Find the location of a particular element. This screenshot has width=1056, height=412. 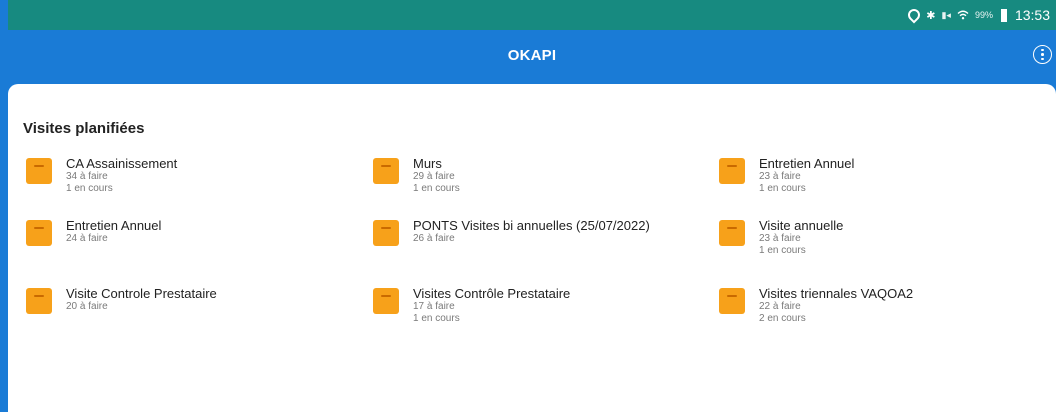

app-title: OKAPI is located at coordinates (532, 55).